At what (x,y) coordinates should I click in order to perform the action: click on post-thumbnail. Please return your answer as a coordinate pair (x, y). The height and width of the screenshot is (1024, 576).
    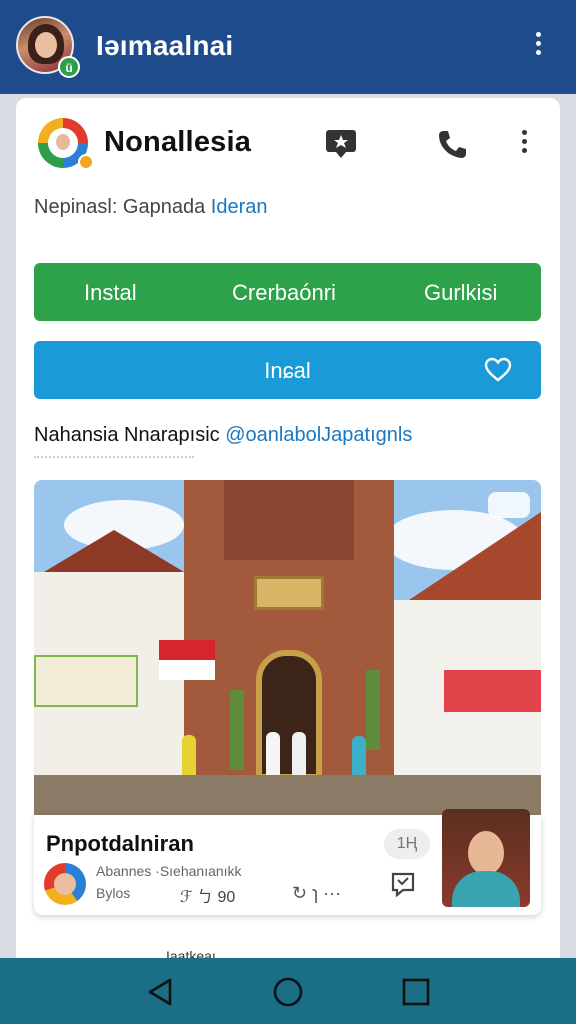
    Looking at the image, I should click on (486, 858).